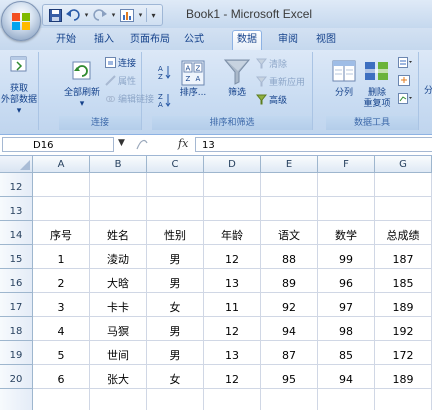 The height and width of the screenshot is (410, 432). Describe the element at coordinates (73, 15) in the screenshot. I see `undo-icon` at that location.